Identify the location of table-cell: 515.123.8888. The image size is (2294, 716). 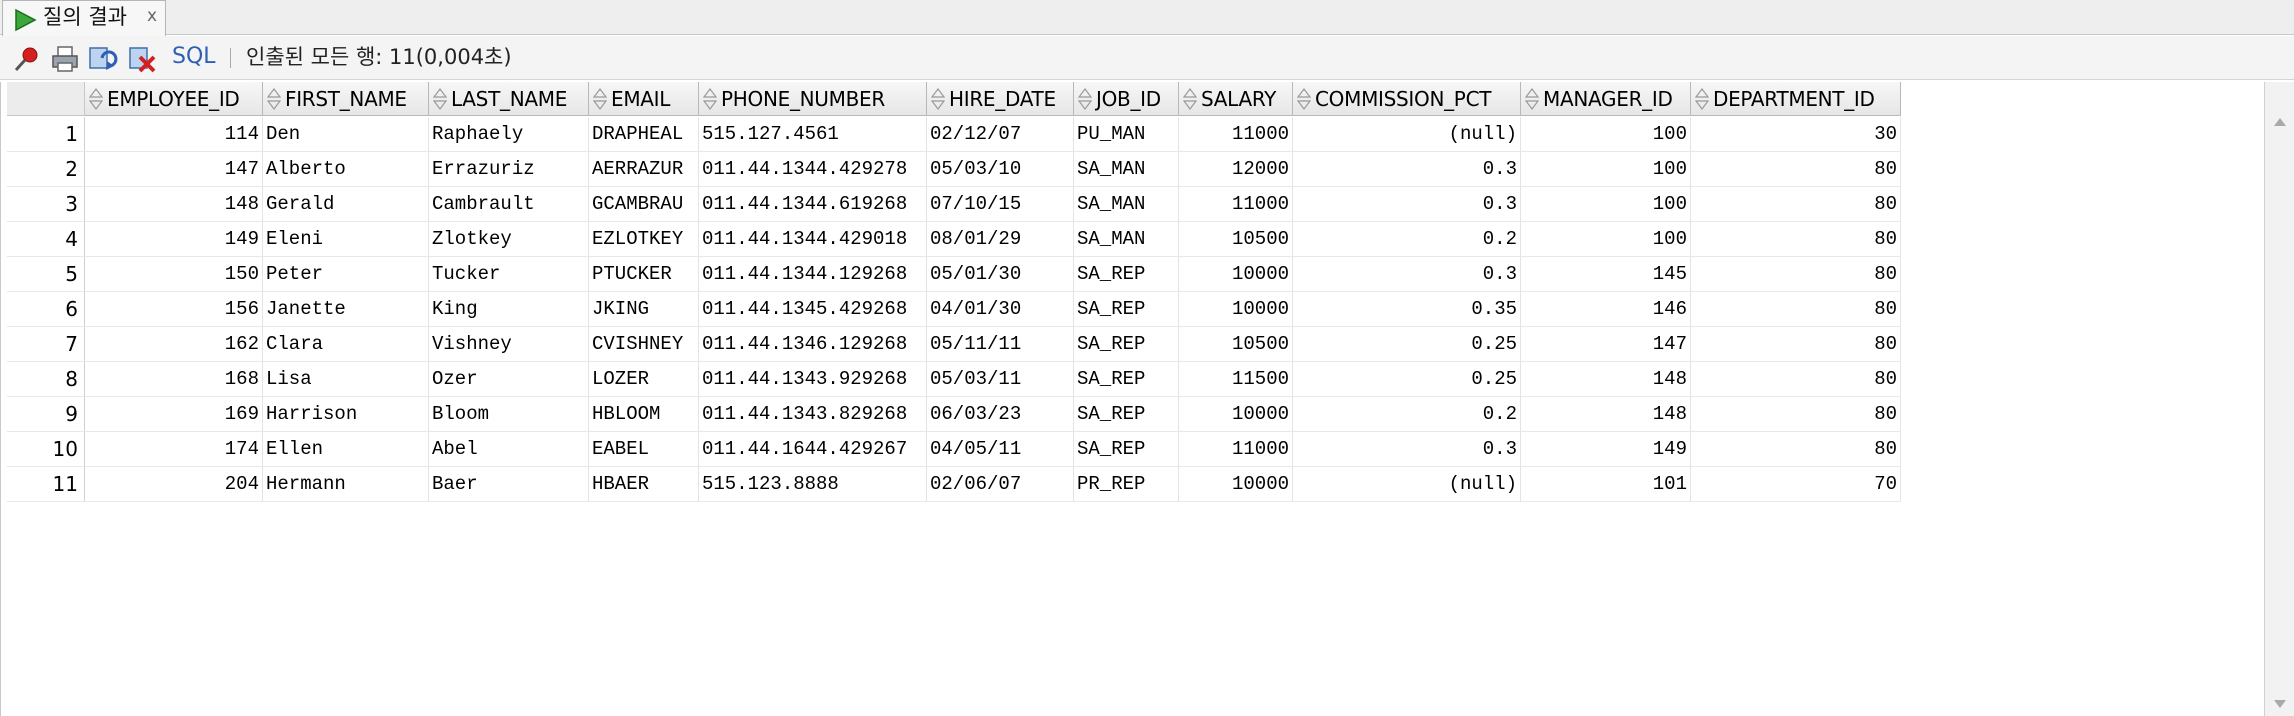
(813, 484).